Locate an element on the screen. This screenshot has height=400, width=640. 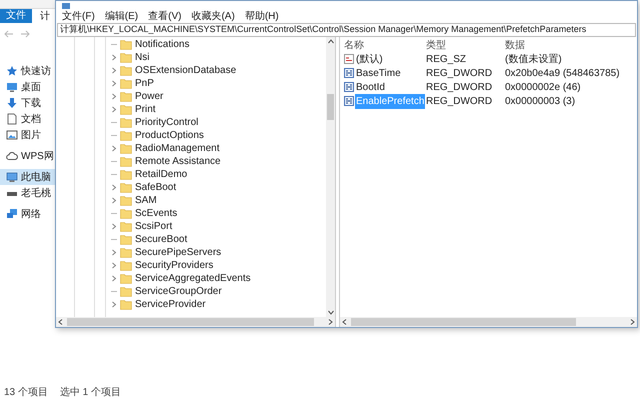
column-header: 名称 is located at coordinates (385, 45).